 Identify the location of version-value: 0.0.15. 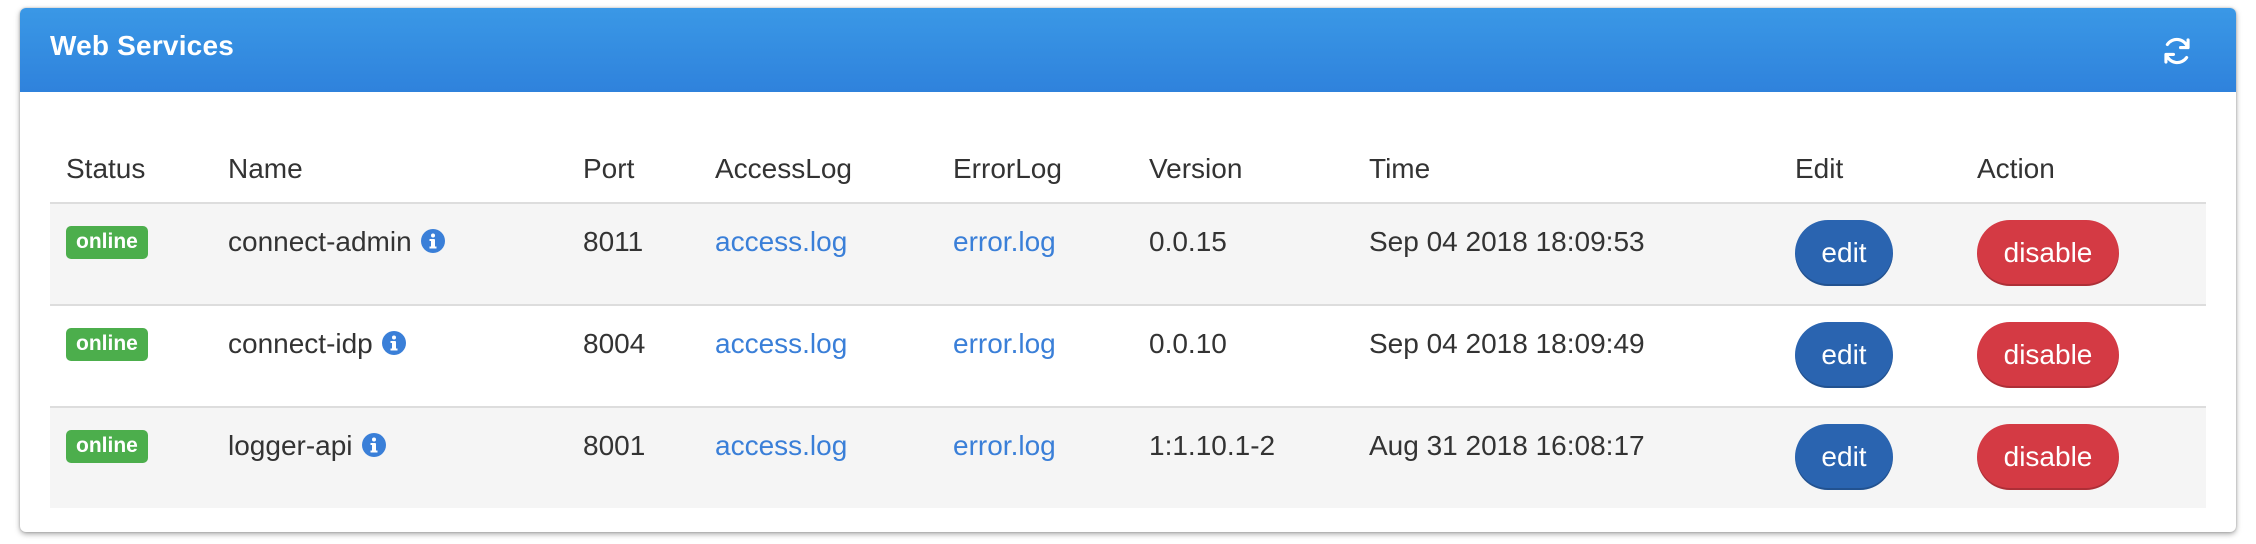
(1188, 241).